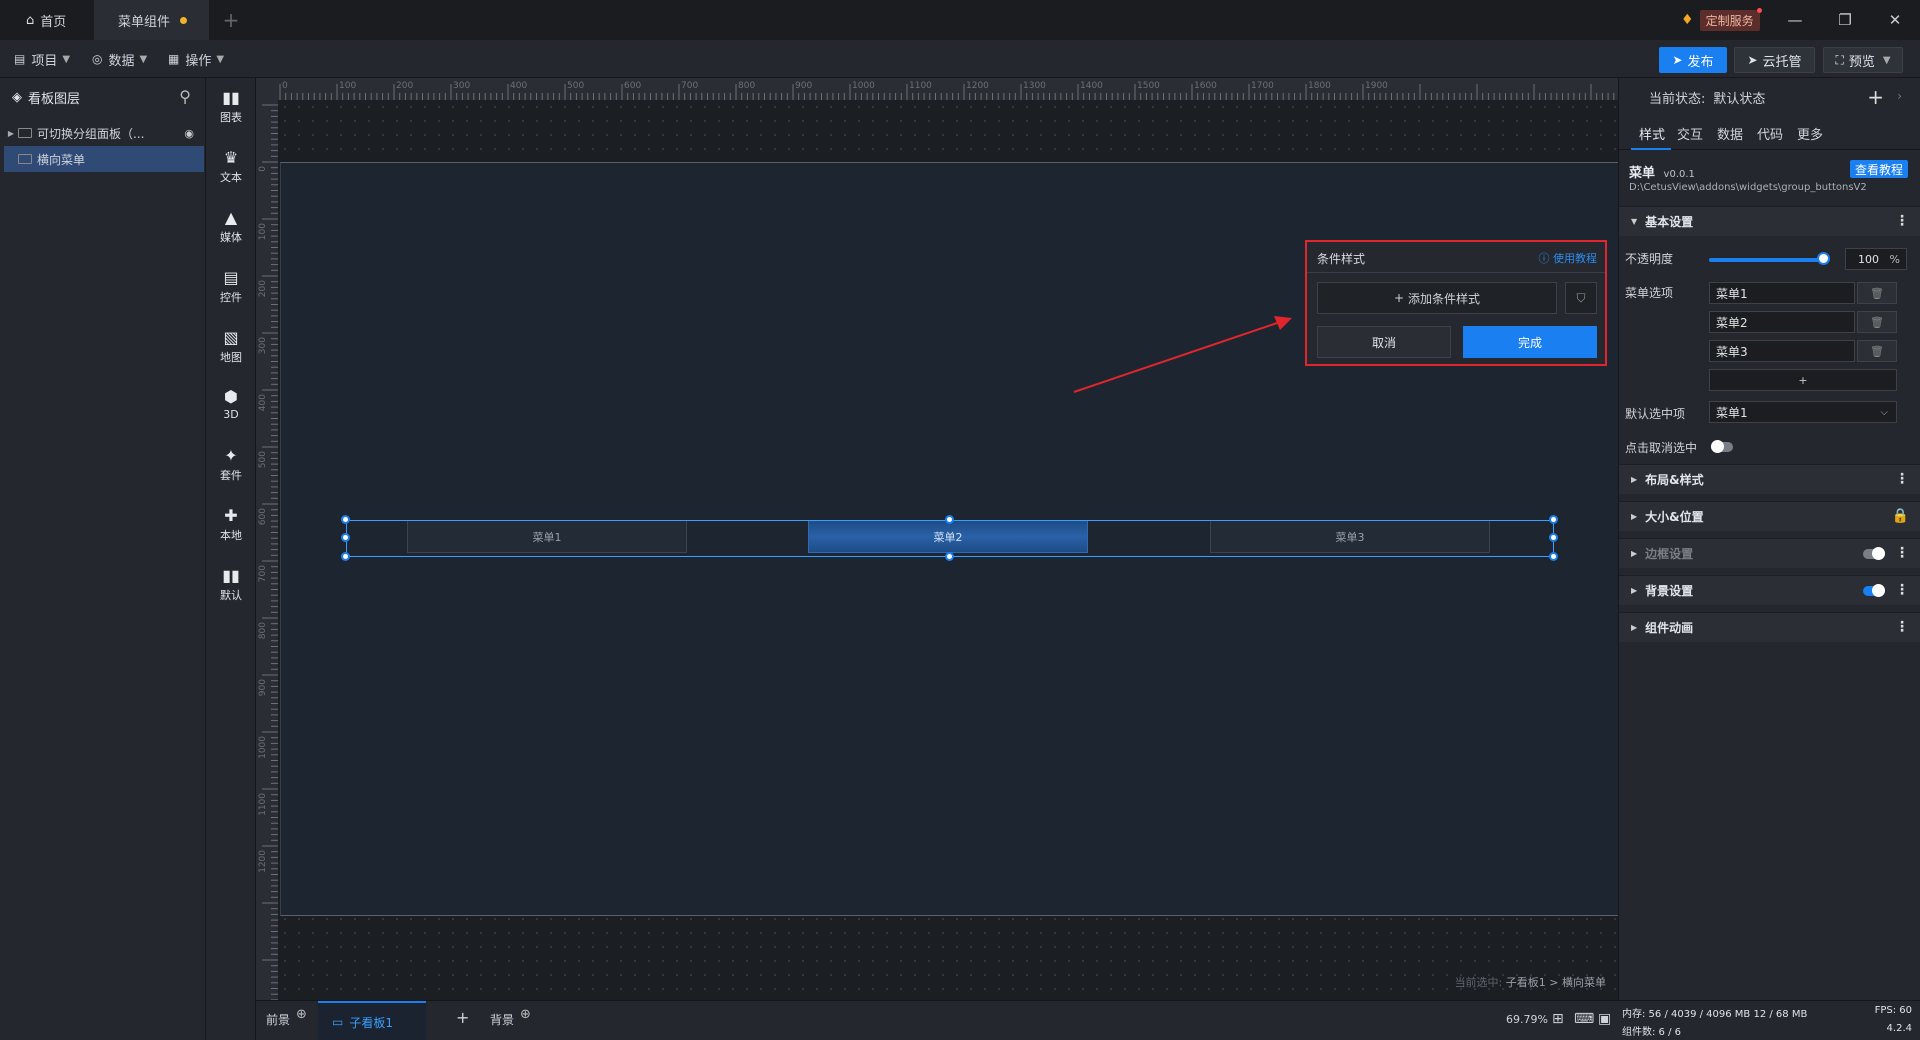 The image size is (1920, 1040). What do you see at coordinates (1693, 60) in the screenshot?
I see `publish-button: ➤ 发布` at bounding box center [1693, 60].